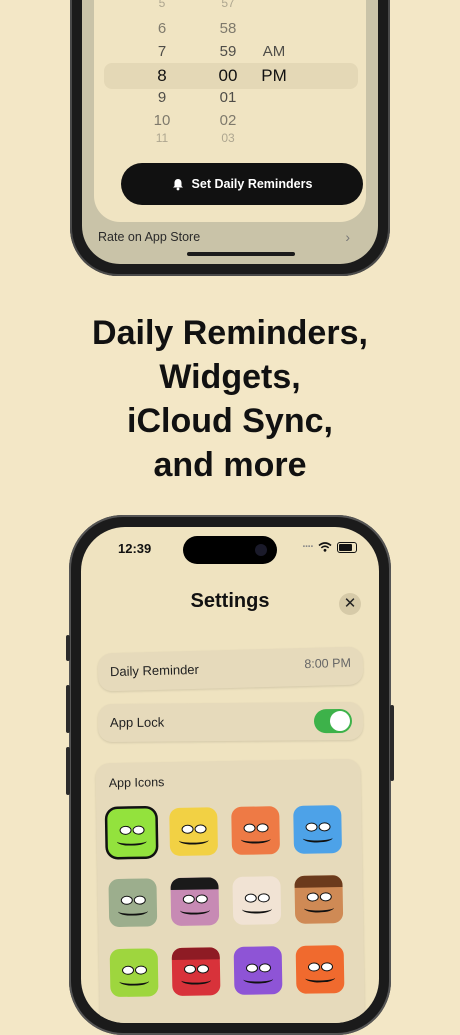  Describe the element at coordinates (68, 648) in the screenshot. I see `mute-switch` at that location.